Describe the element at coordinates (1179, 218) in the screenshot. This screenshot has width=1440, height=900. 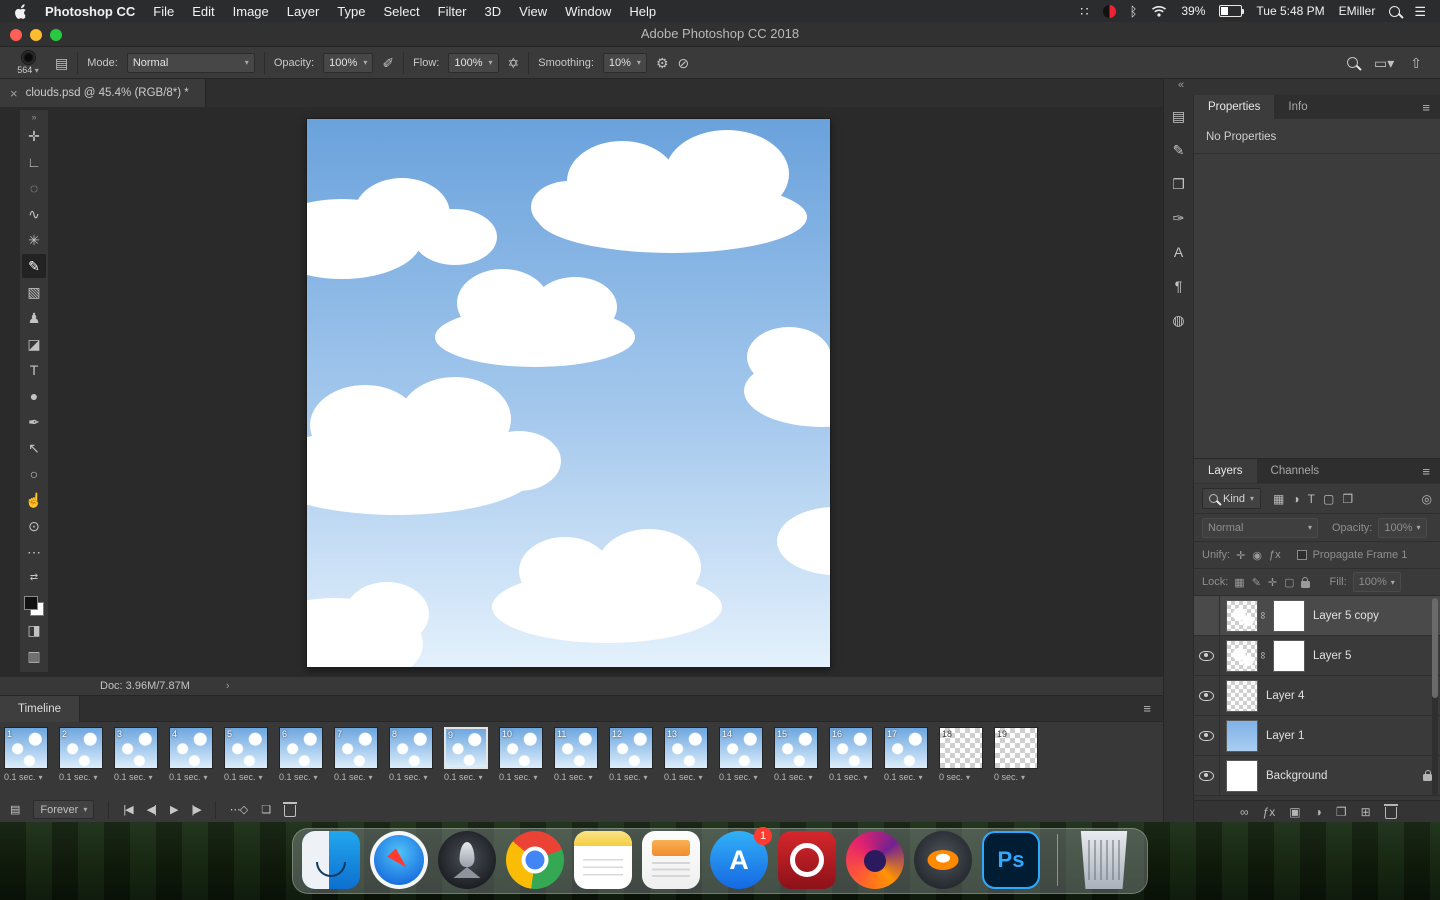
I see `tool-presets-panel-icon: ✑` at that location.